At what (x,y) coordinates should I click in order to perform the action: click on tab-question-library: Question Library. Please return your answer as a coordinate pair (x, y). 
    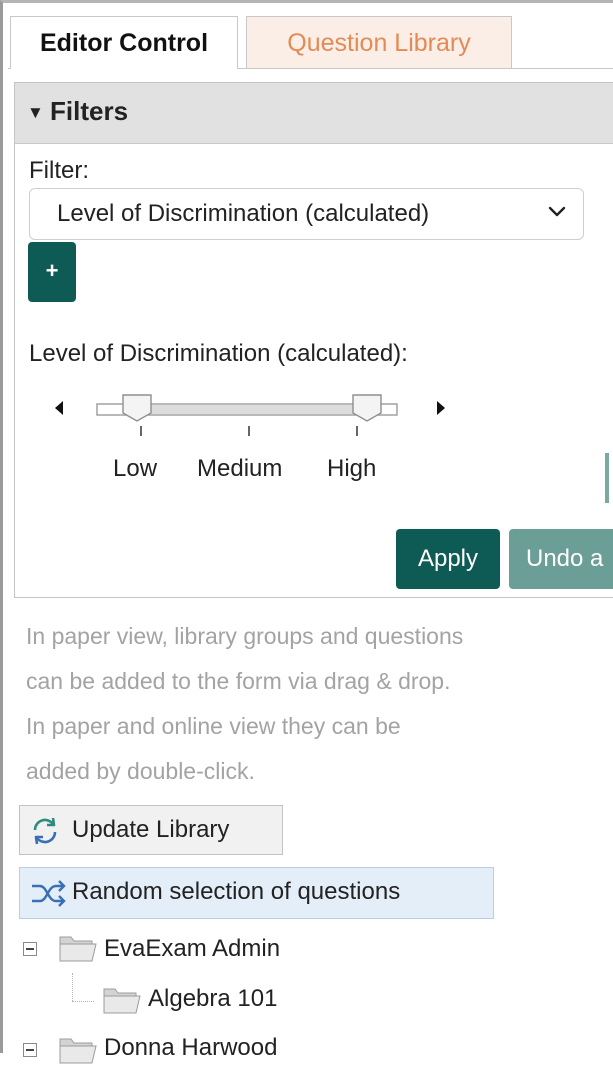
    Looking at the image, I should click on (379, 42).